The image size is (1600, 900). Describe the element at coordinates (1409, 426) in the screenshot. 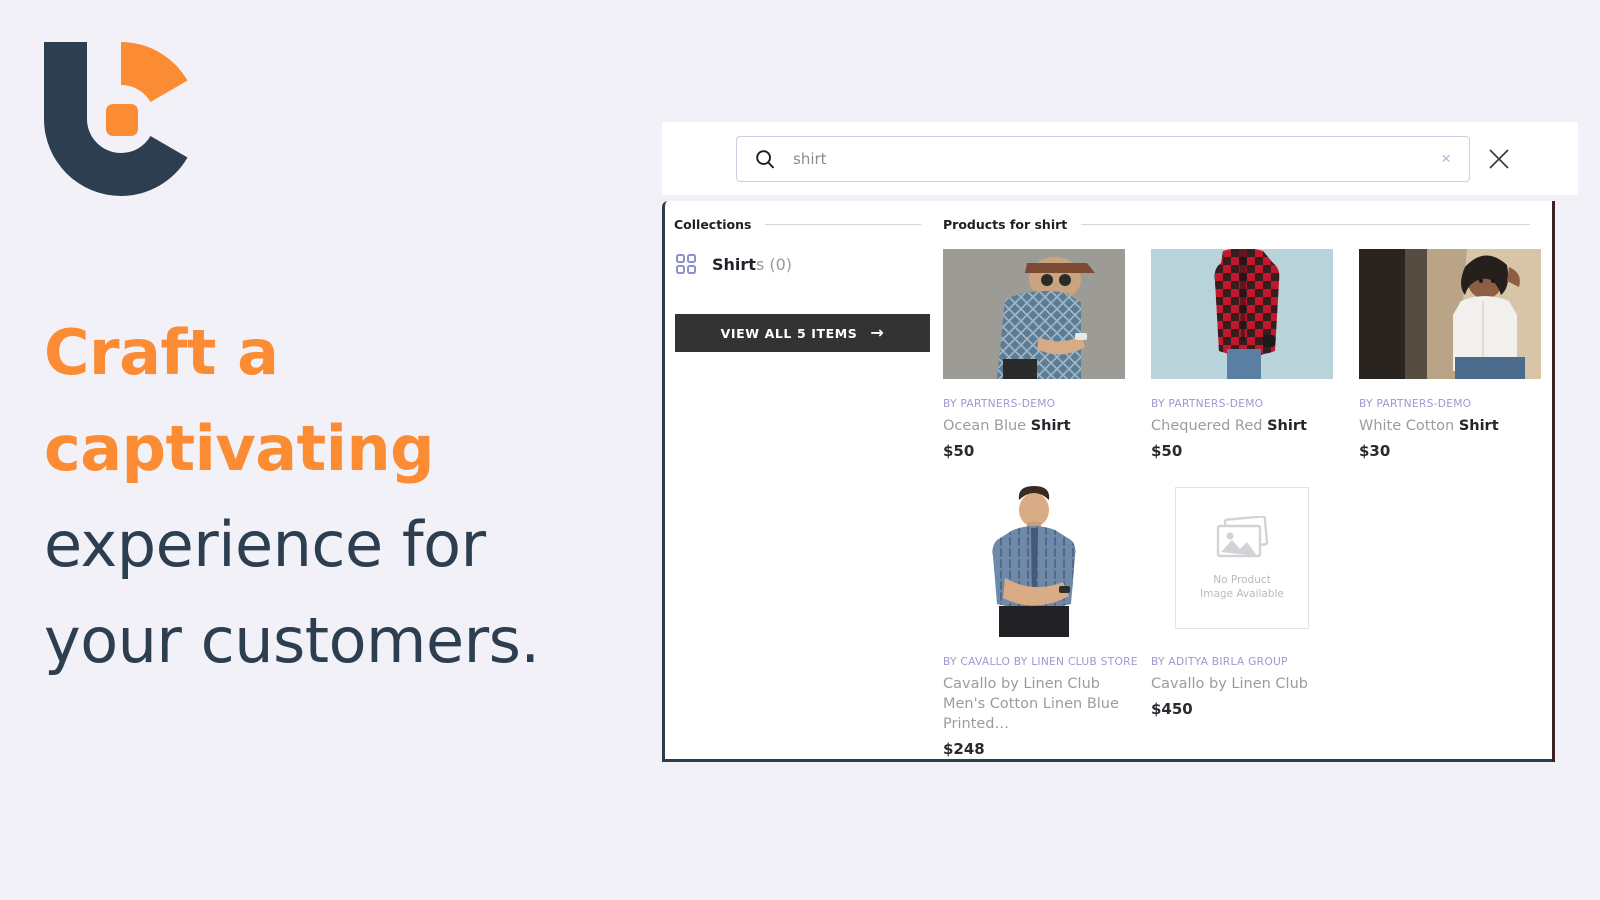

I see `product-title-plain: White Cotton` at that location.